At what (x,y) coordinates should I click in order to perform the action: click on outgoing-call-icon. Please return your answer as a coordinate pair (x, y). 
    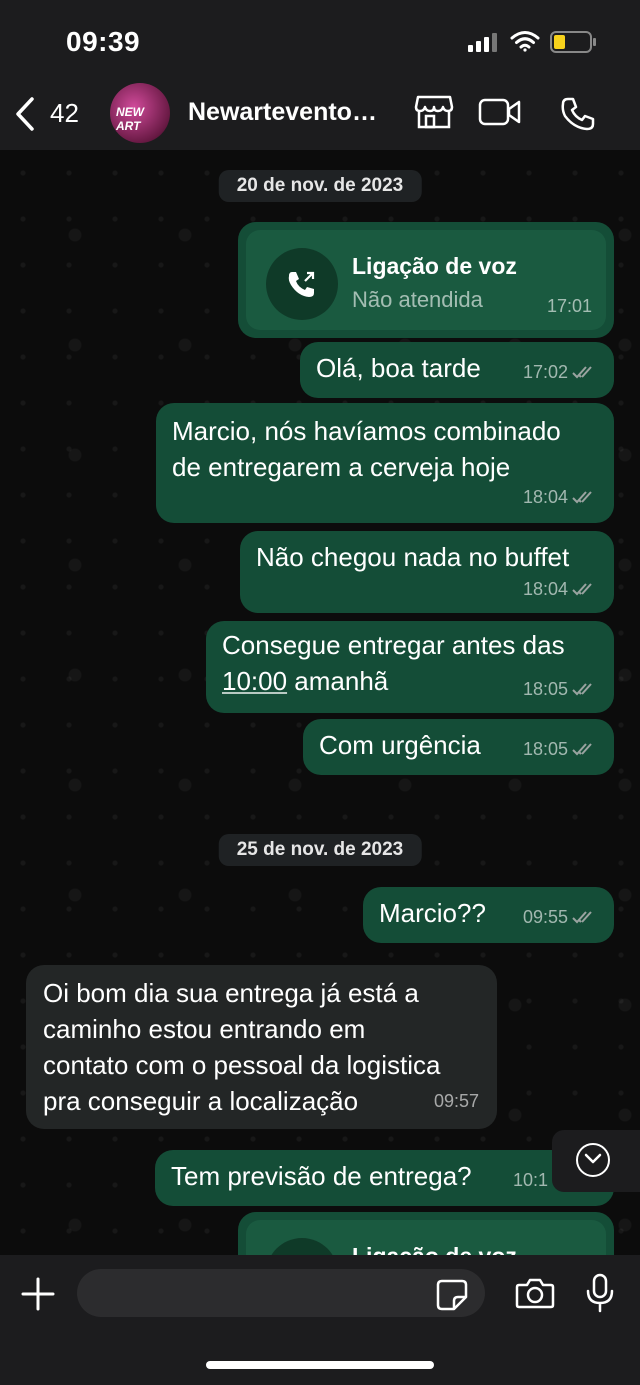
    Looking at the image, I should click on (301, 284).